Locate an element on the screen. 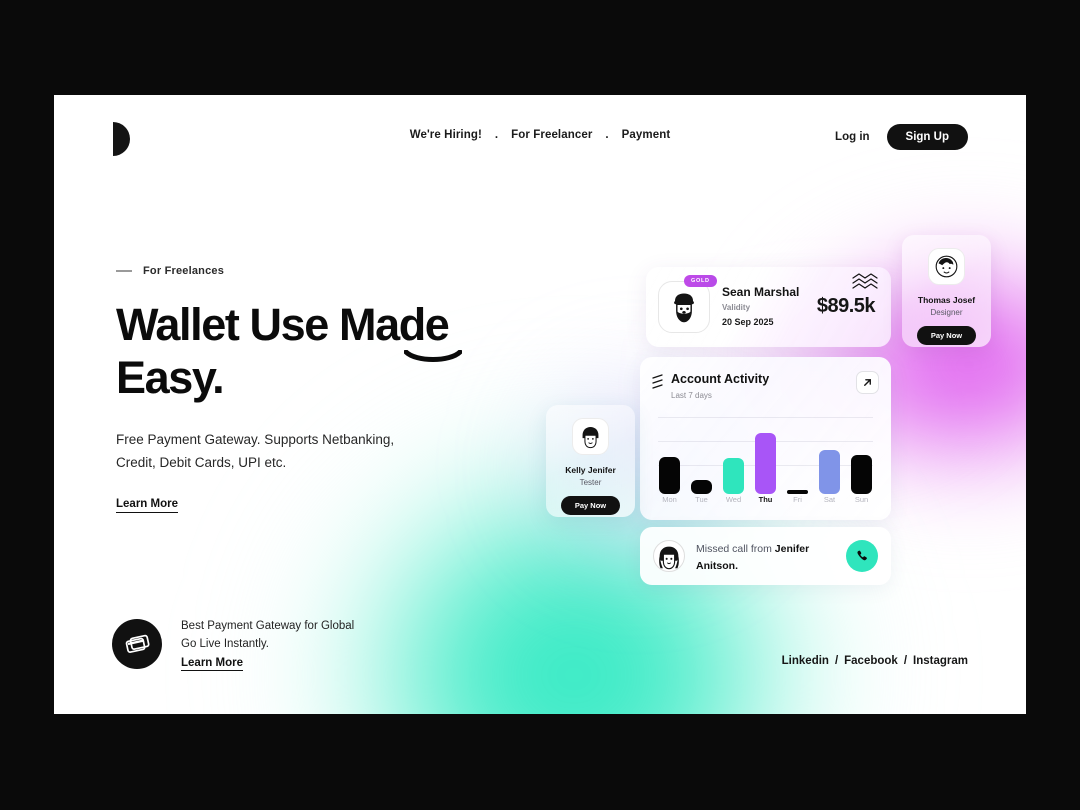  wave-lines-icon is located at coordinates (865, 281).